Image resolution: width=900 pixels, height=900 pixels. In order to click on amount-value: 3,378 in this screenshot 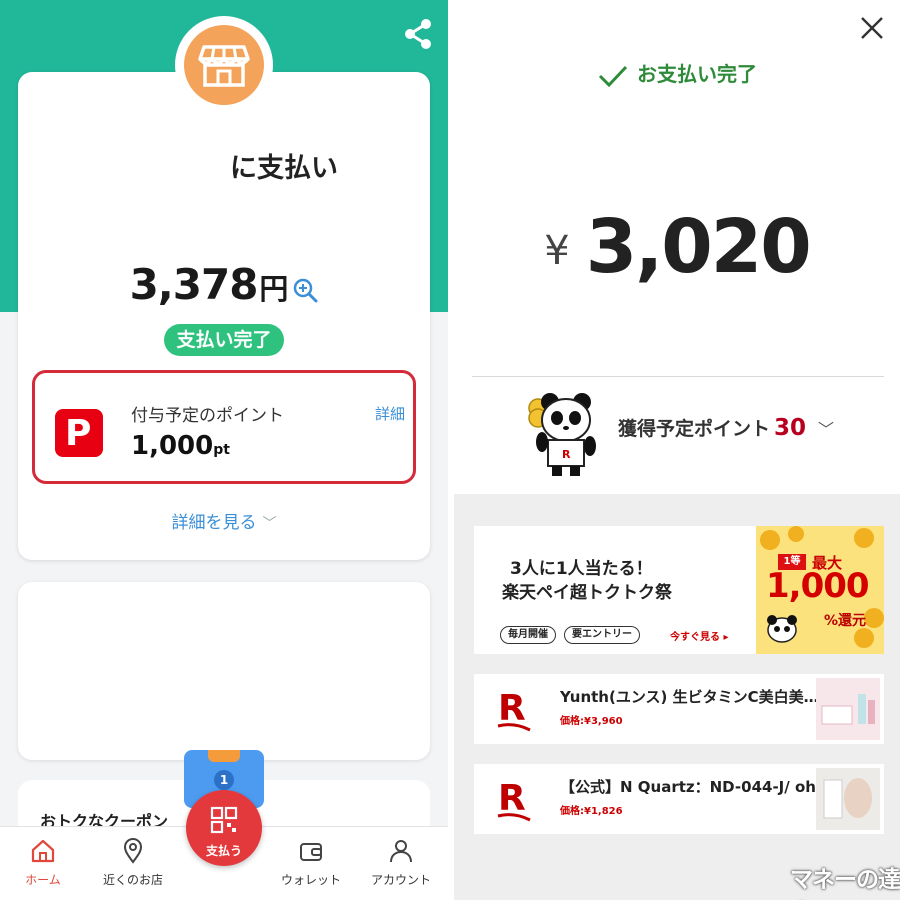, I will do `click(194, 284)`.